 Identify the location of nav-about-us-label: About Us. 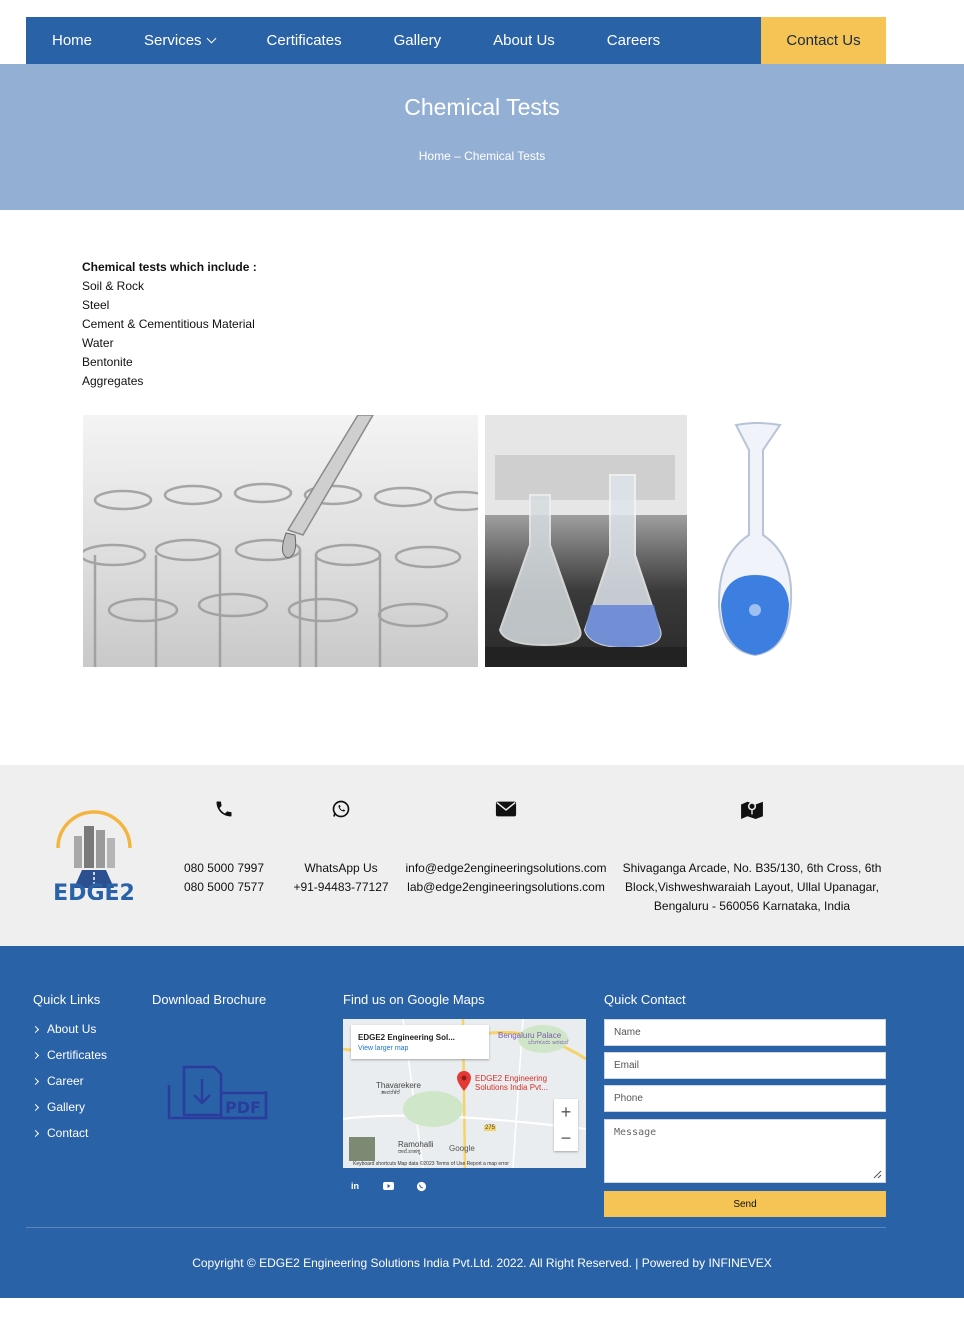
(524, 40).